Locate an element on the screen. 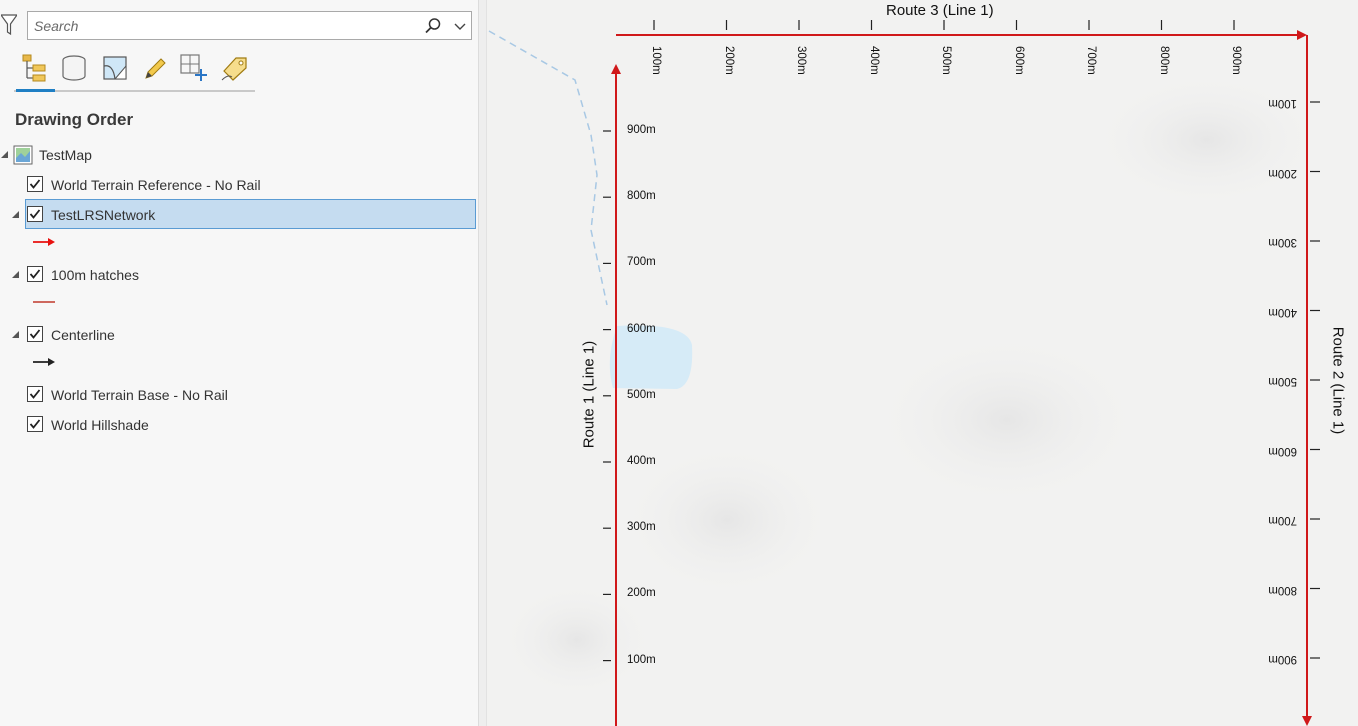  tick-label-left: 100m is located at coordinates (641, 659).